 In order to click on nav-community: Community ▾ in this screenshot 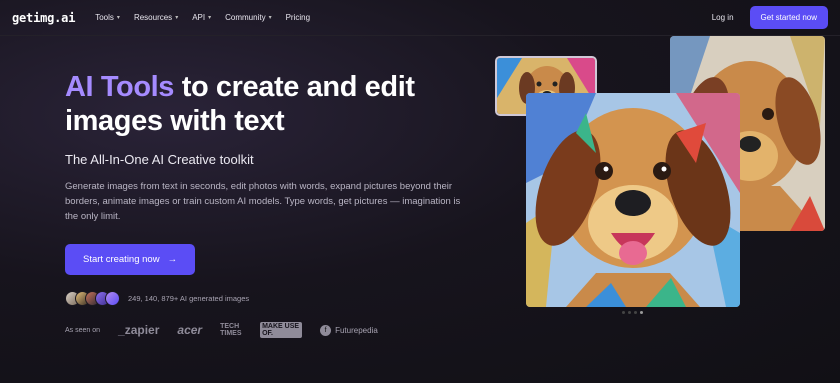, I will do `click(248, 17)`.